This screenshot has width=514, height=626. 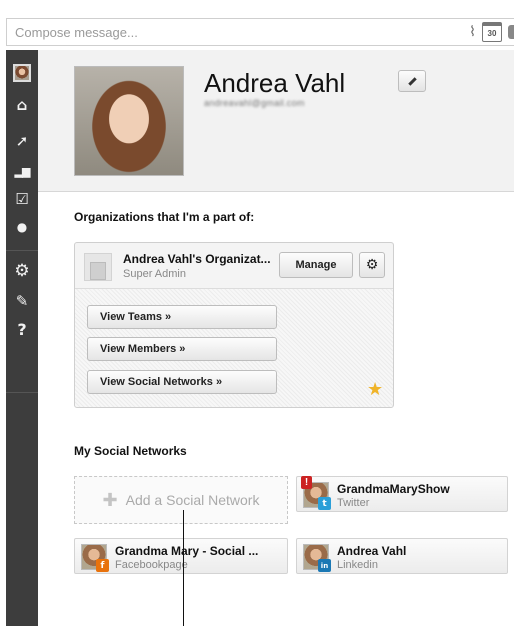 What do you see at coordinates (154, 274) in the screenshot?
I see `organization-role: Super Admin` at bounding box center [154, 274].